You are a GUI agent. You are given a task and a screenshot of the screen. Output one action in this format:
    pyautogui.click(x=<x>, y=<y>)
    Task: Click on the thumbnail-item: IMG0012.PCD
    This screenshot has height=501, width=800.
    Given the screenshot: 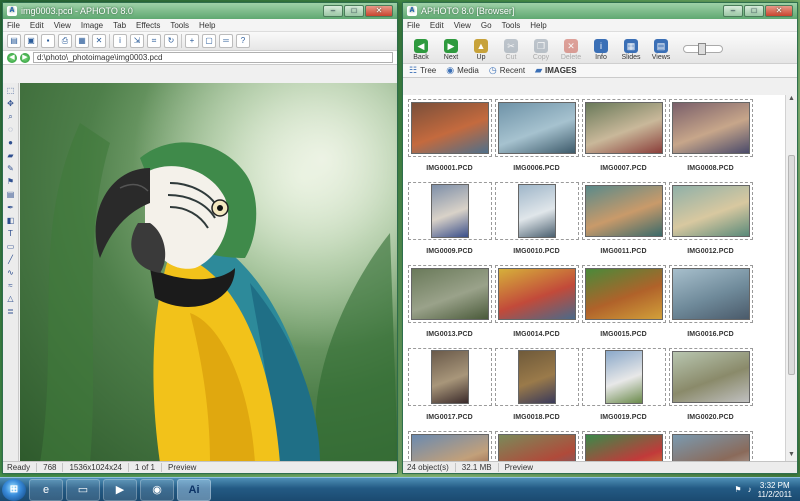 What is the action you would take?
    pyautogui.click(x=710, y=223)
    